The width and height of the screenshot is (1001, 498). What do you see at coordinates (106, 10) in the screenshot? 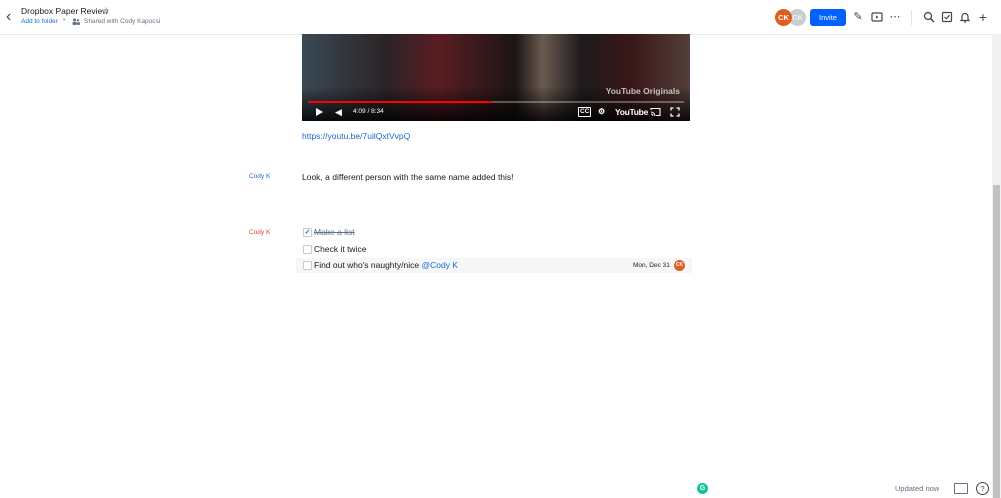
I see `star-icon: ★` at bounding box center [106, 10].